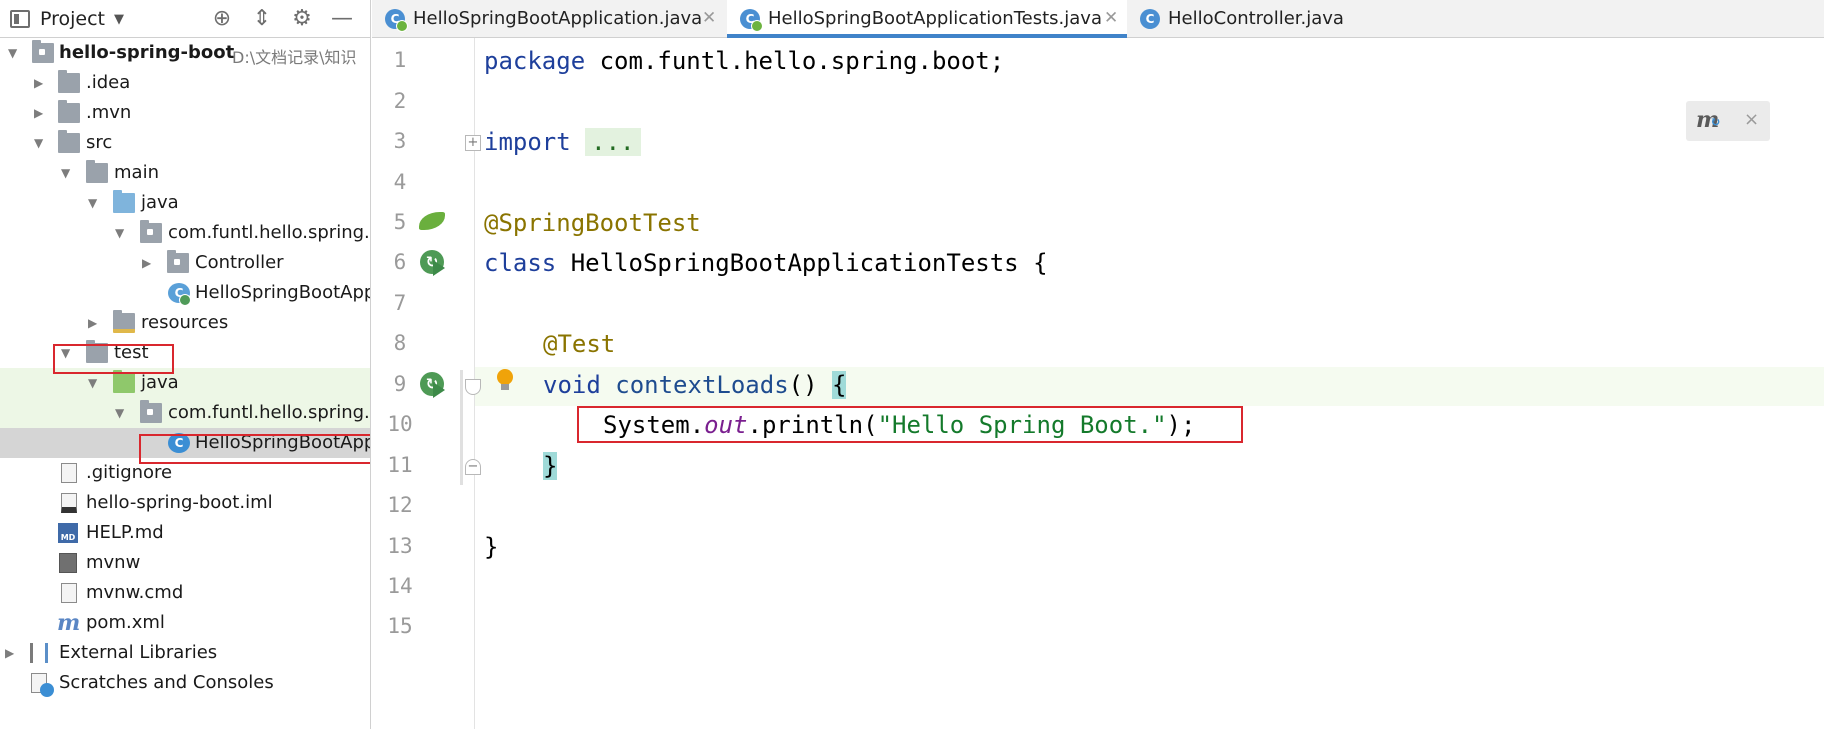 The image size is (1824, 729). I want to click on bulb-glass, so click(505, 377).